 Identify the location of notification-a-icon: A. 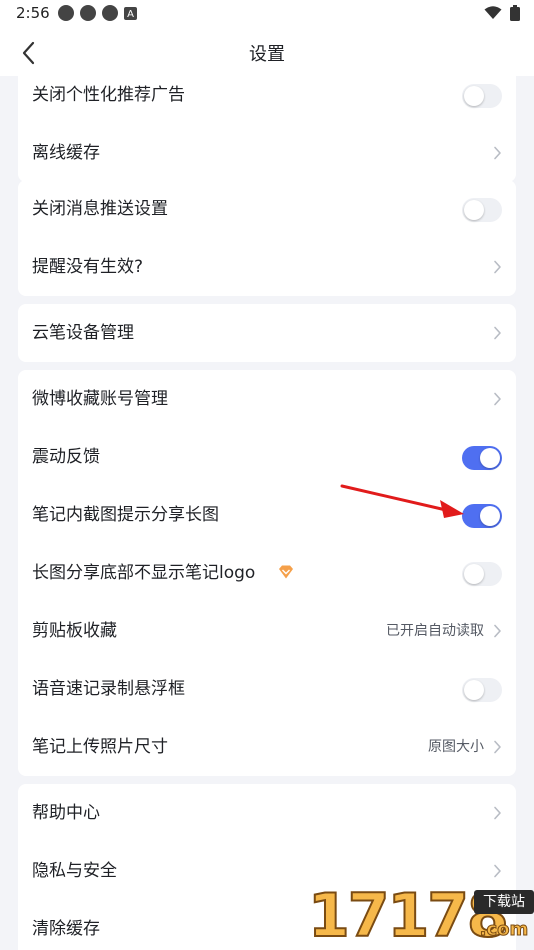
(130, 13).